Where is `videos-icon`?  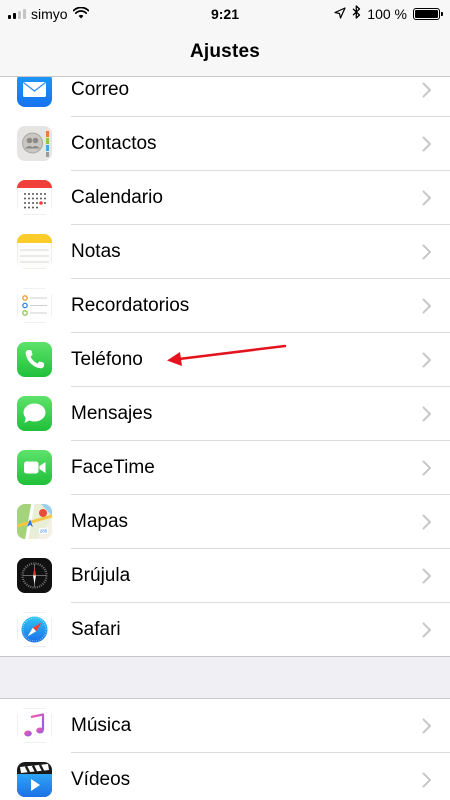 videos-icon is located at coordinates (34, 779).